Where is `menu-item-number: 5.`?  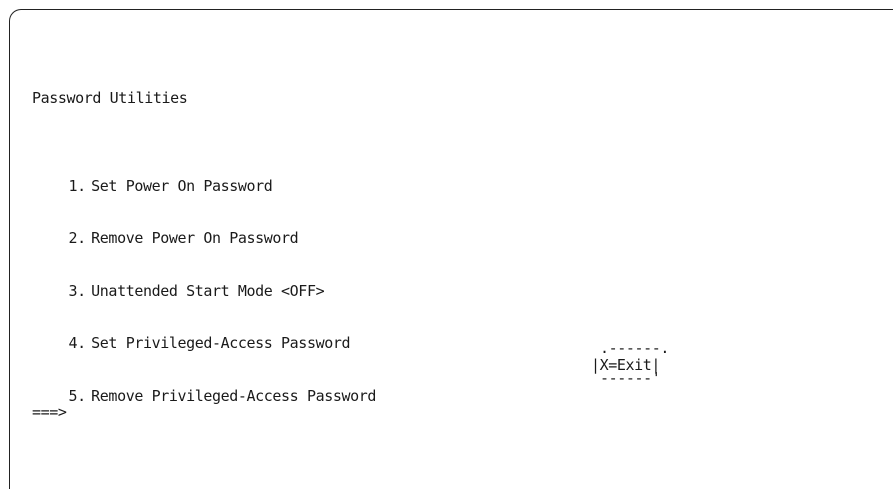
menu-item-number: 5. is located at coordinates (77, 395).